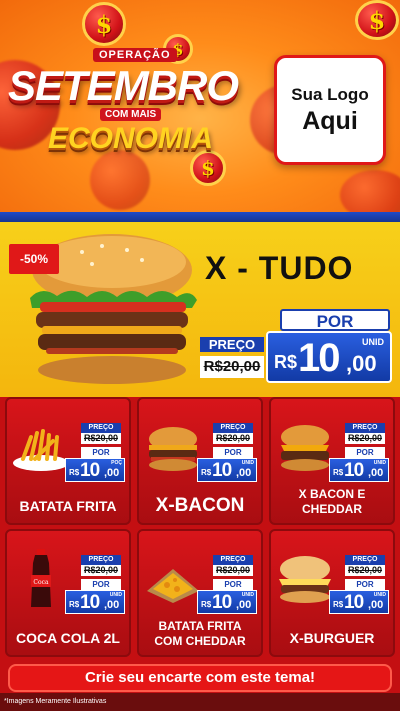 The width and height of the screenshot is (400, 711). I want to click on svg-text: Coca, so click(41, 582).